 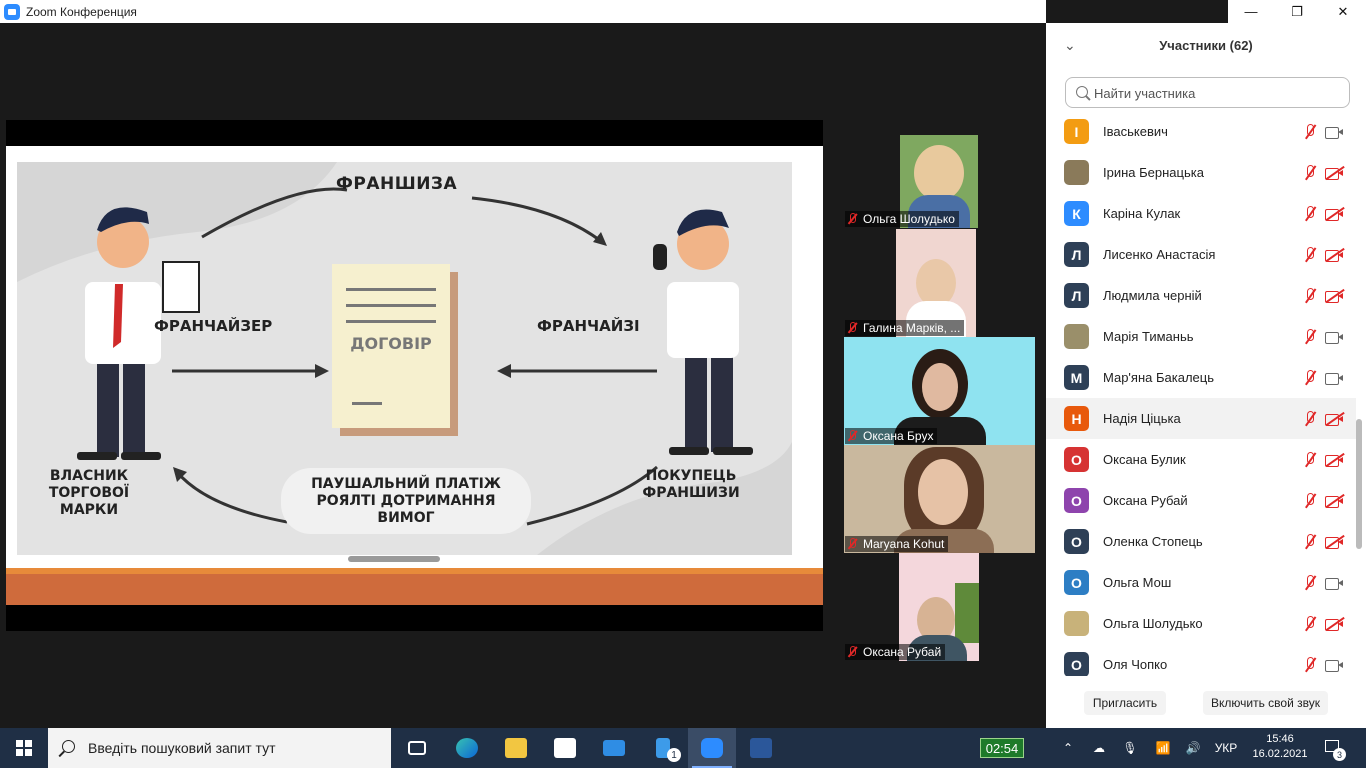 I want to click on zoom-icon, so click(x=712, y=748).